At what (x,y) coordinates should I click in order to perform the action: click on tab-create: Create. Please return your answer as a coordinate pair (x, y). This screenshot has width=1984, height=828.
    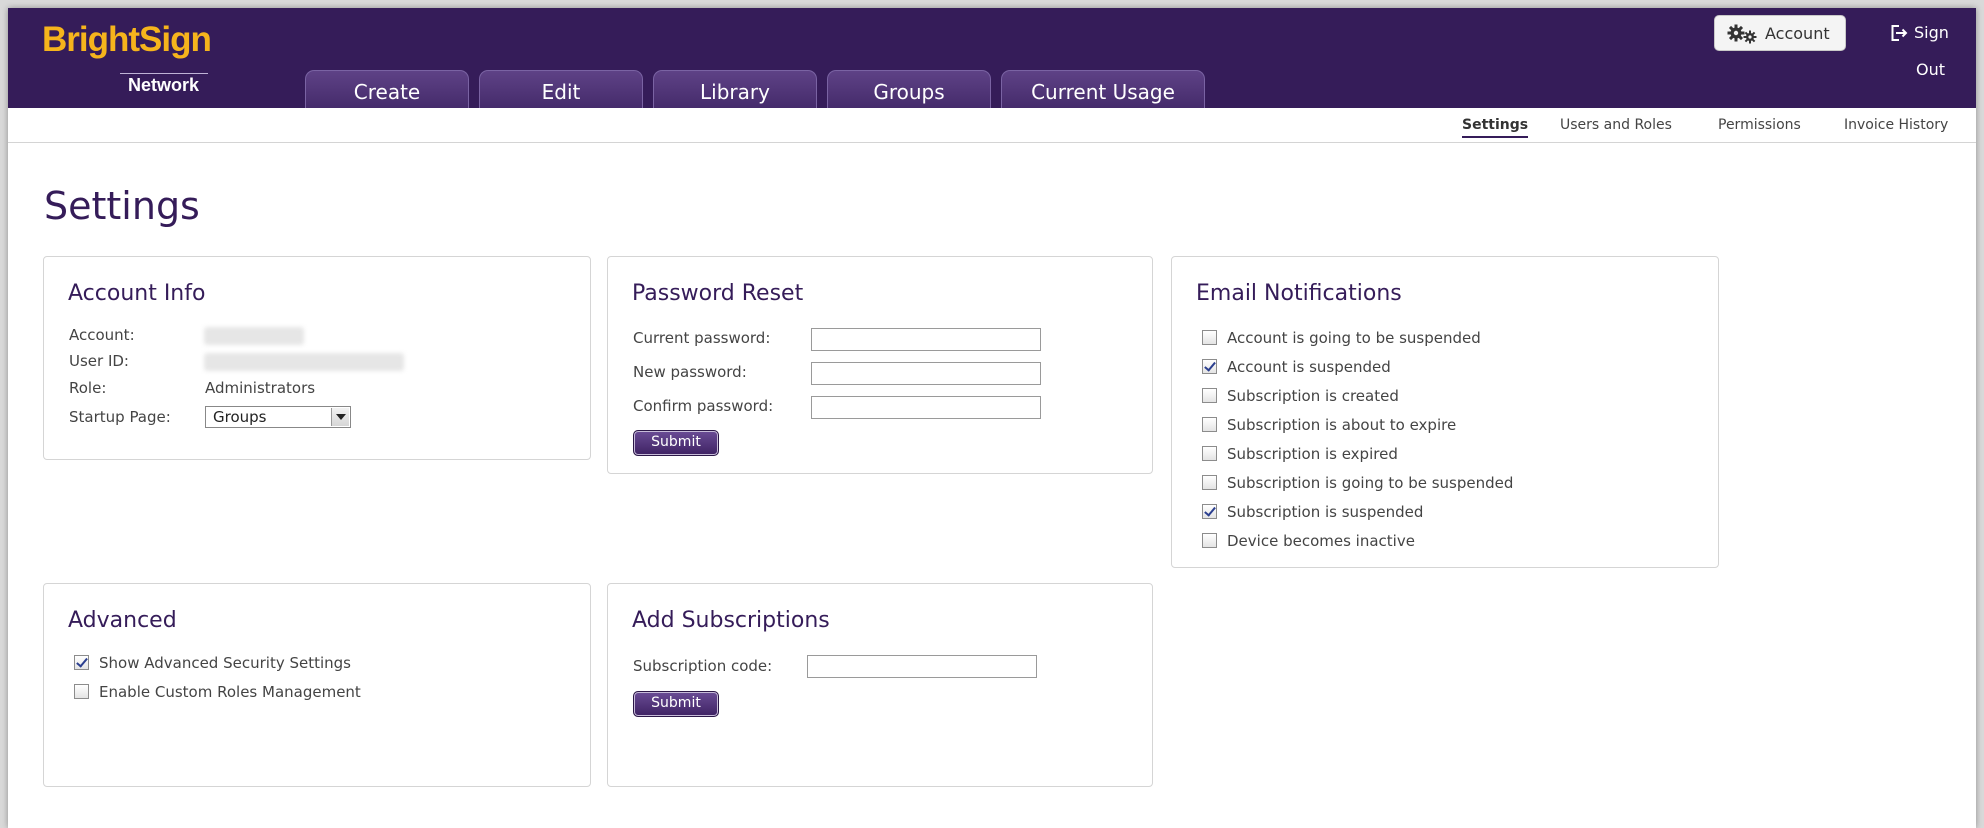
    Looking at the image, I should click on (387, 89).